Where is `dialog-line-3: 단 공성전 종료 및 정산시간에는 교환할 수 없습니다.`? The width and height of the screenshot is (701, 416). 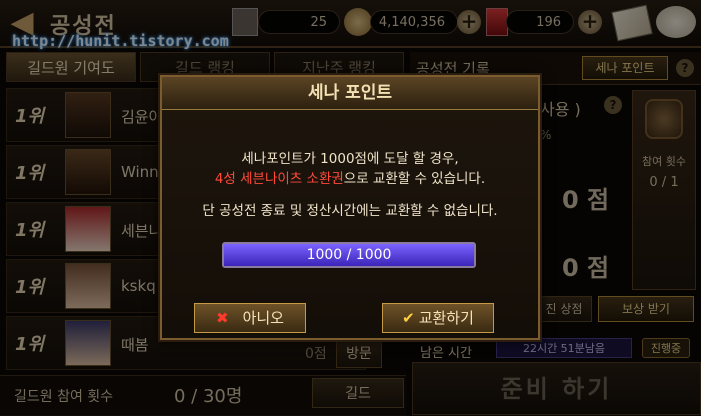 dialog-line-3: 단 공성전 종료 및 정산시간에는 교환할 수 없습니다. is located at coordinates (350, 211).